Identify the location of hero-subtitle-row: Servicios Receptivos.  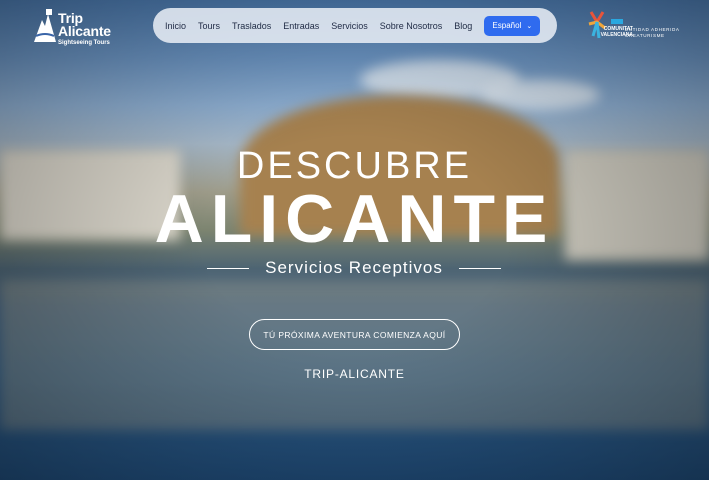
(354, 268).